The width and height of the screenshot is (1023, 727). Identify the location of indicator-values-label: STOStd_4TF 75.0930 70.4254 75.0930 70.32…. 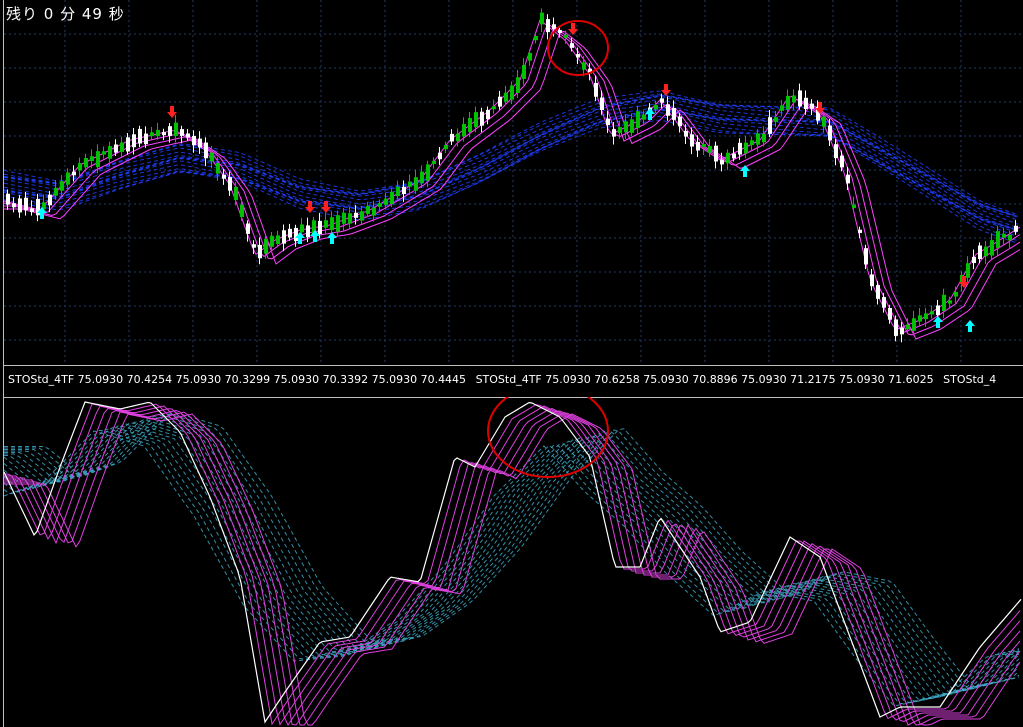
(514, 379).